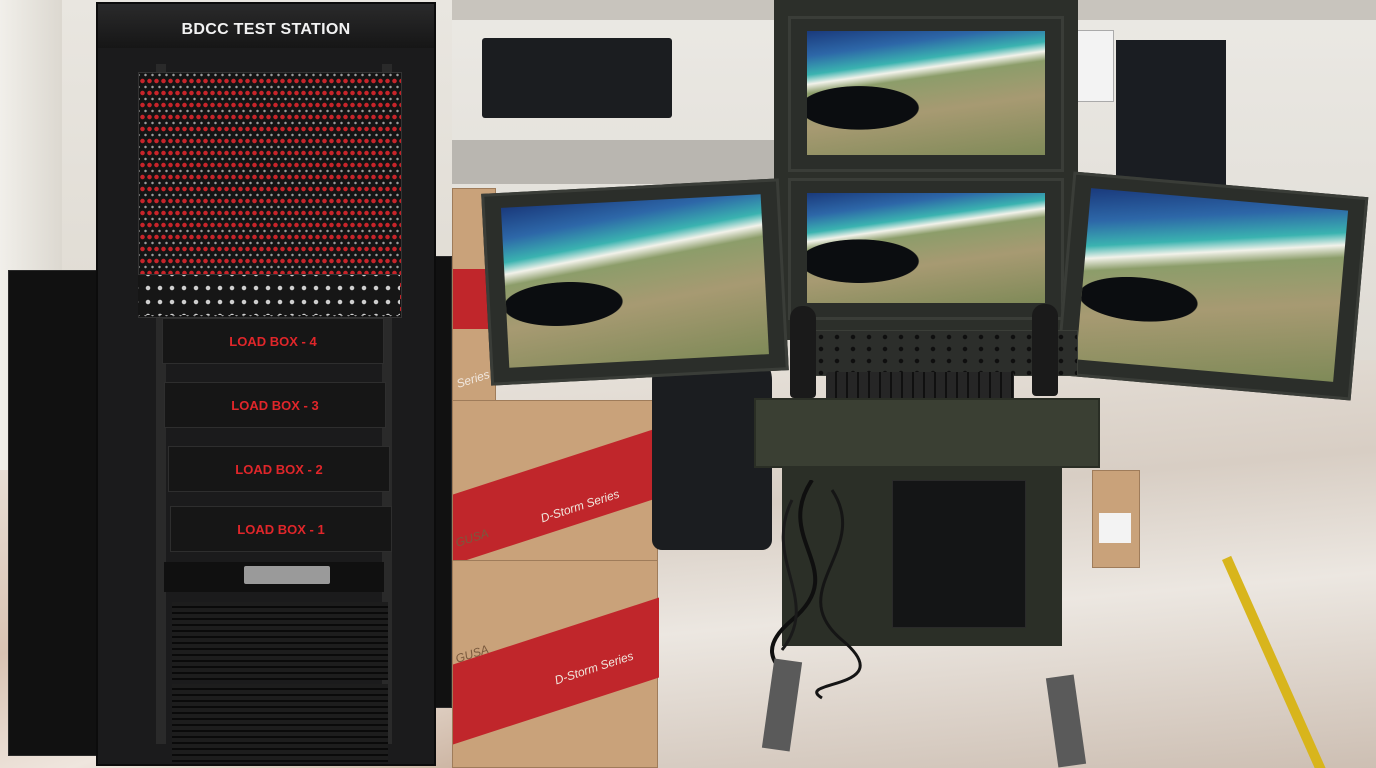 This screenshot has height=768, width=1376. I want to click on load-box-label: LOAD BOX - 3, so click(275, 405).